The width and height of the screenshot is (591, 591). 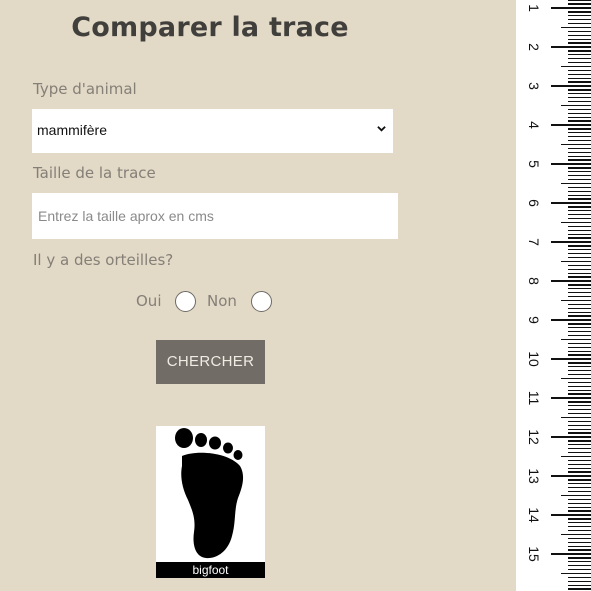 What do you see at coordinates (209, 493) in the screenshot?
I see `footprint-icon` at bounding box center [209, 493].